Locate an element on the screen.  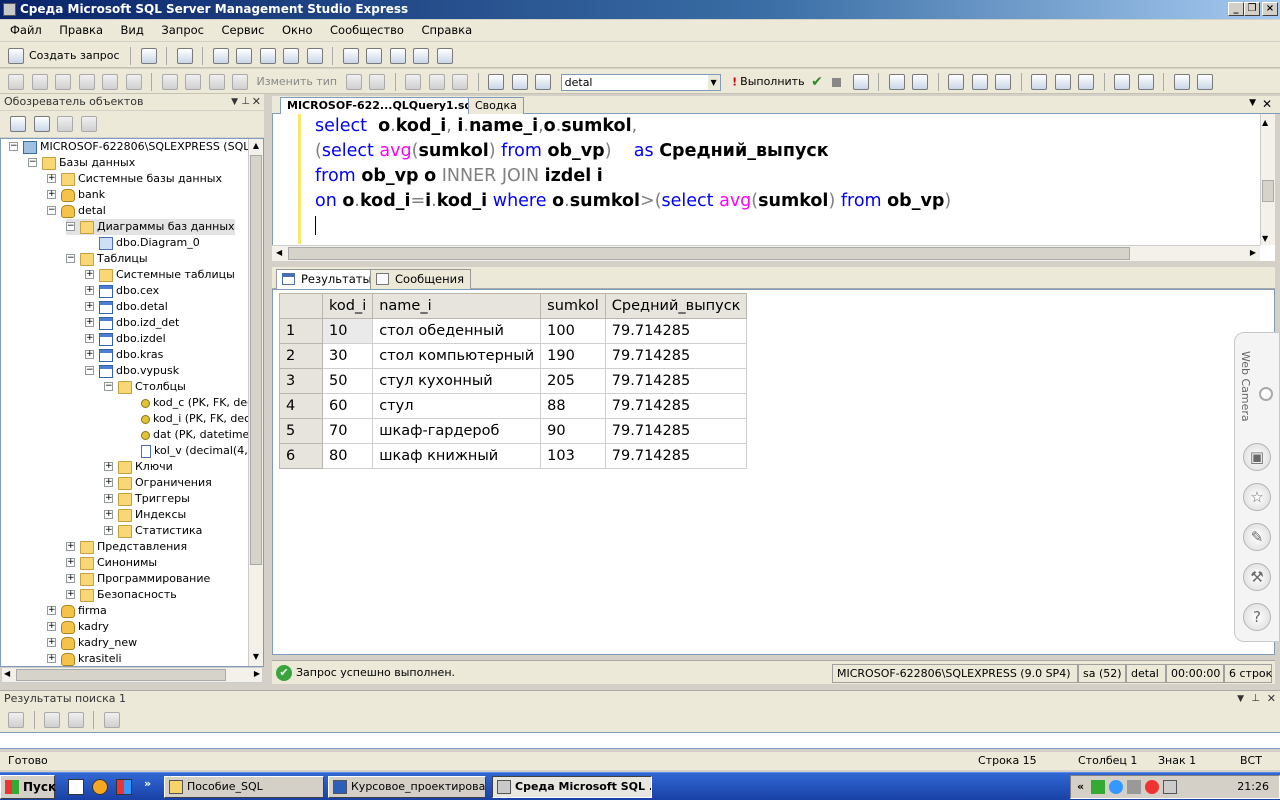
object-explorer-icon is located at coordinates (374, 56).